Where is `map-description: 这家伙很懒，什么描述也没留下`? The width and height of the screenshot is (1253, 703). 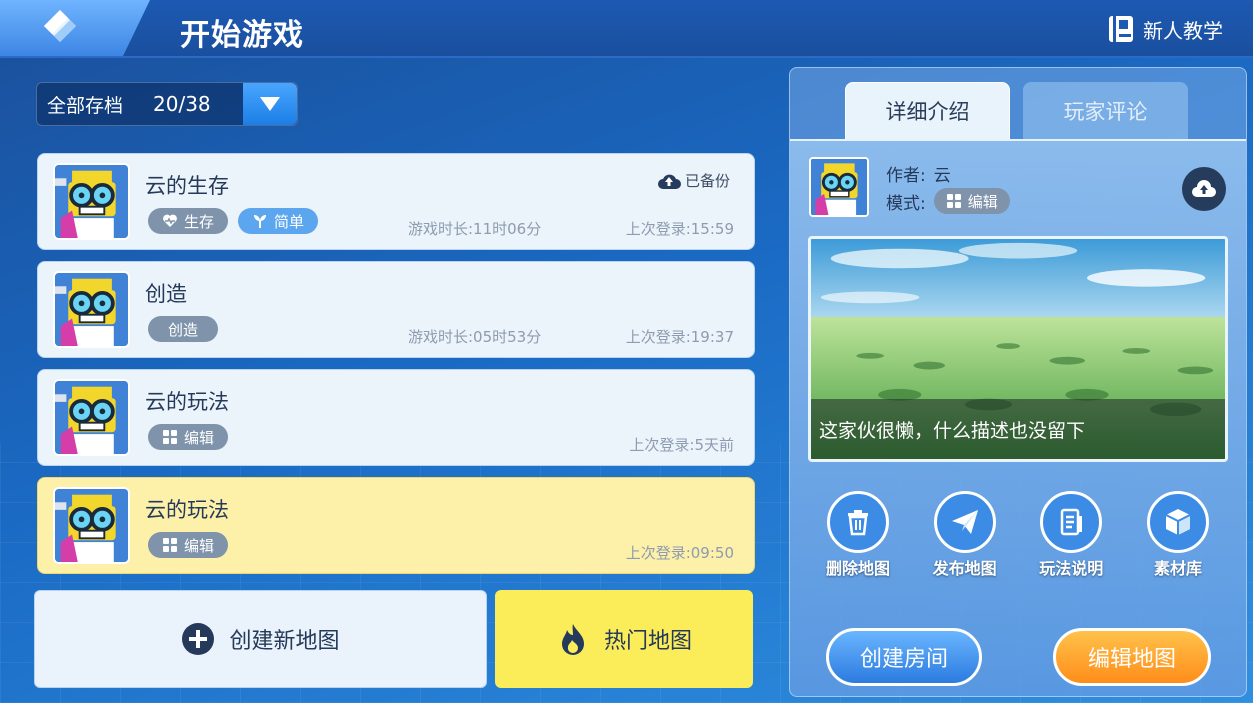 map-description: 这家伙很懒，什么描述也没留下 is located at coordinates (1018, 429).